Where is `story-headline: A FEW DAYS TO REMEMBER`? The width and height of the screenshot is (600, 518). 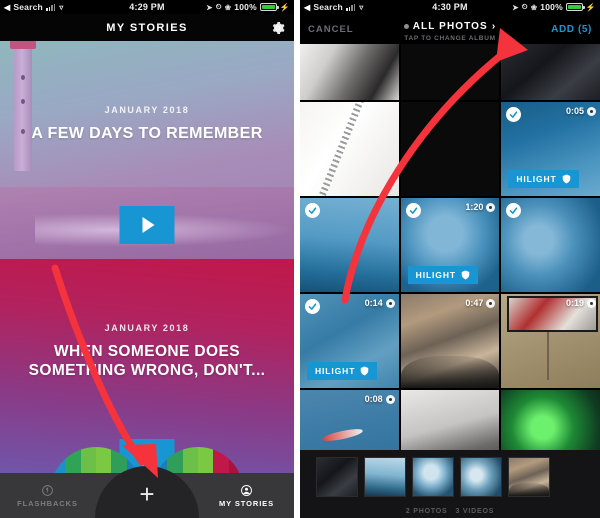
story-headline: A FEW DAYS TO REMEMBER is located at coordinates (147, 133).